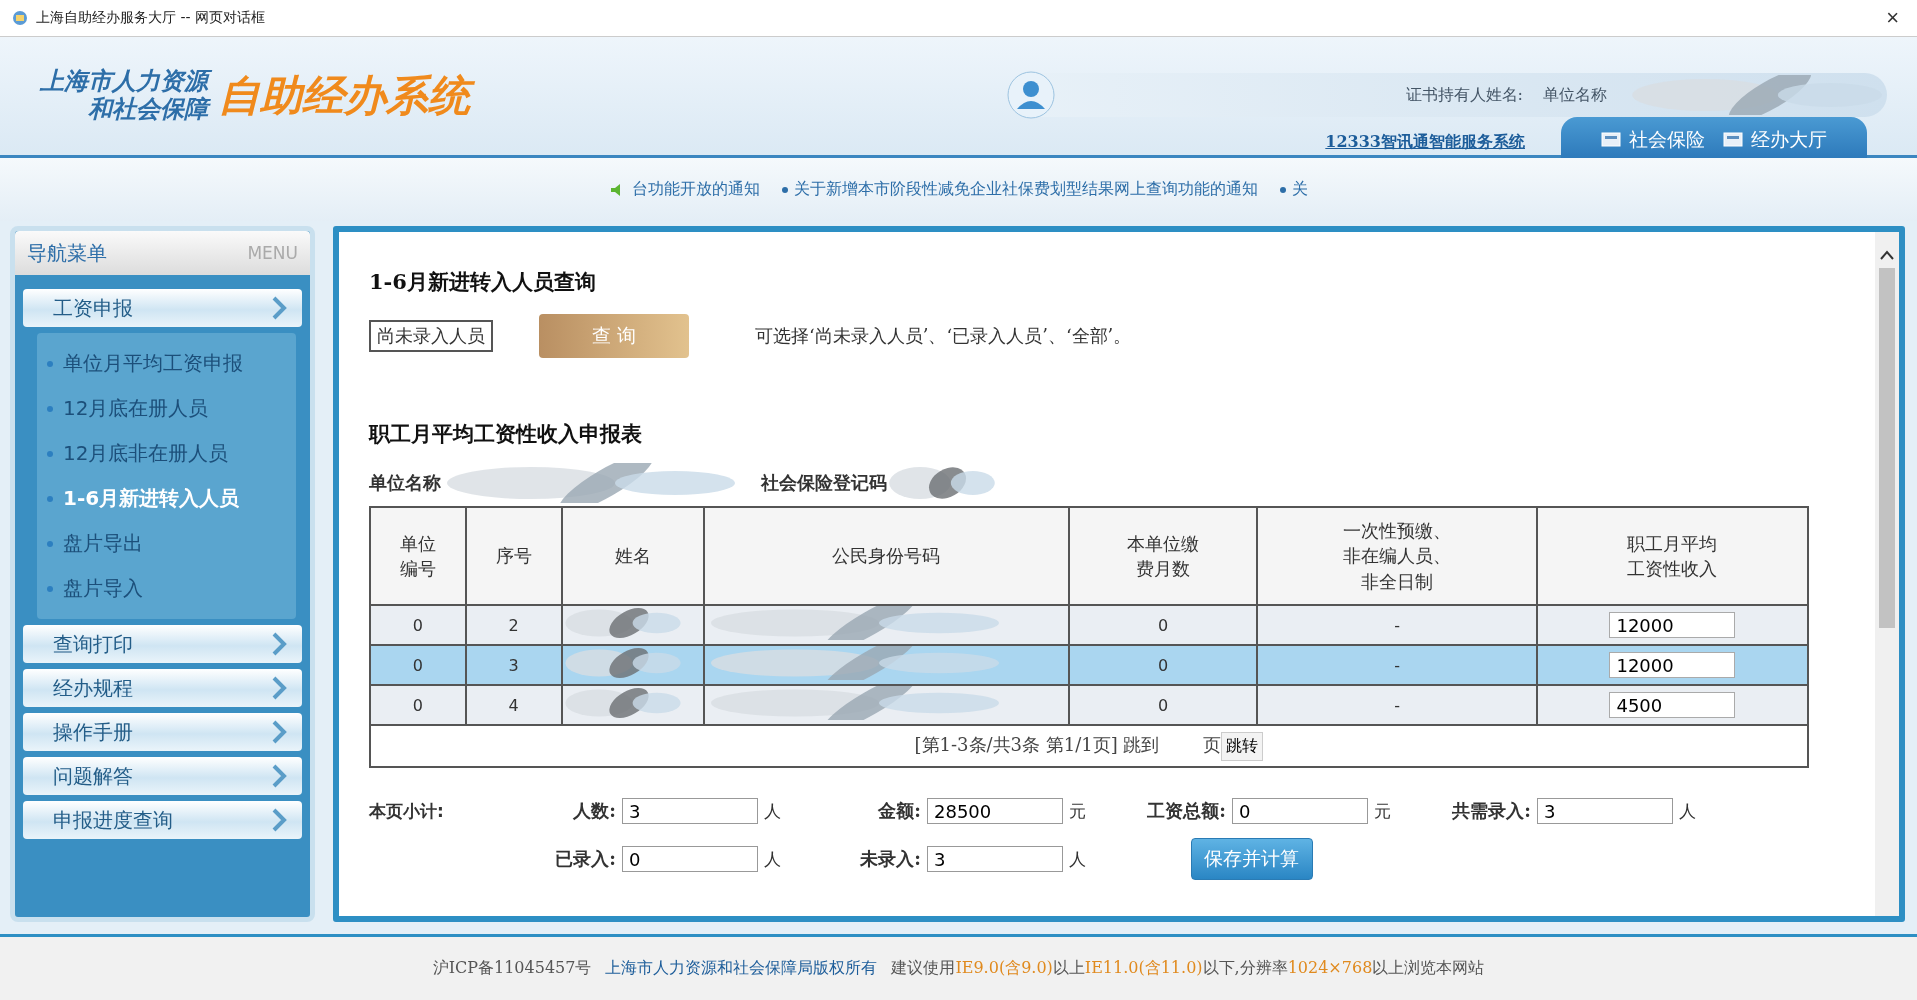 The height and width of the screenshot is (1000, 1917). What do you see at coordinates (1892, 18) in the screenshot?
I see `close-button: ×` at bounding box center [1892, 18].